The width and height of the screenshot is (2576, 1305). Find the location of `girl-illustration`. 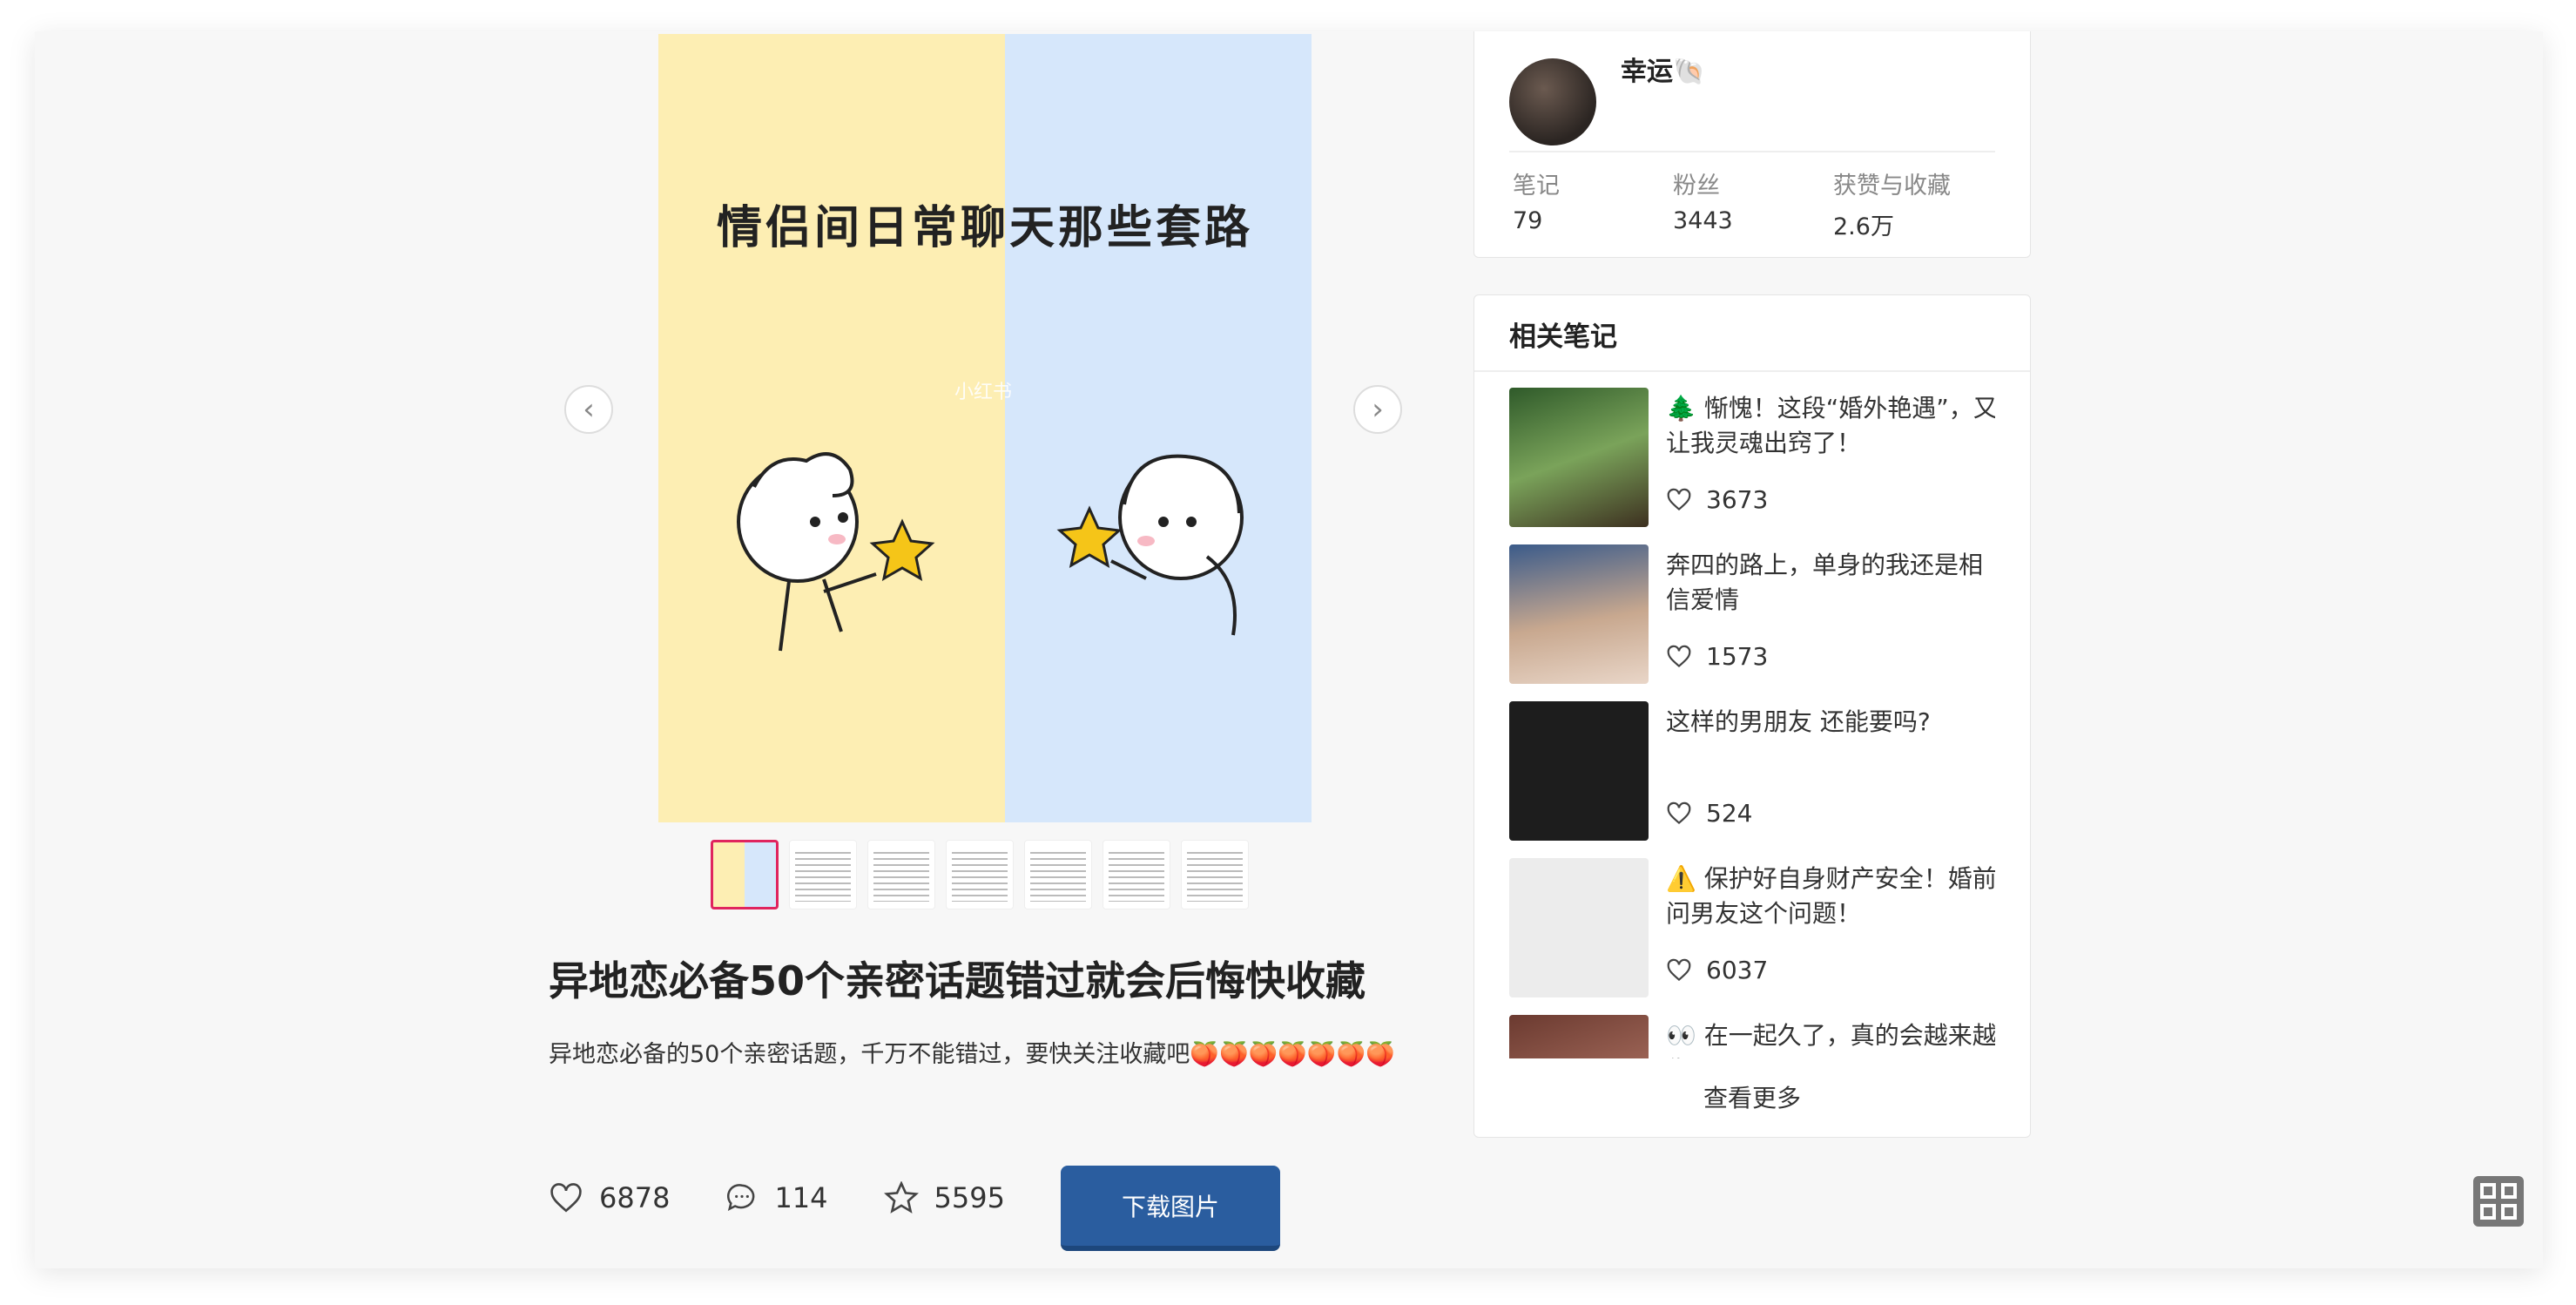

girl-illustration is located at coordinates (1177, 545).